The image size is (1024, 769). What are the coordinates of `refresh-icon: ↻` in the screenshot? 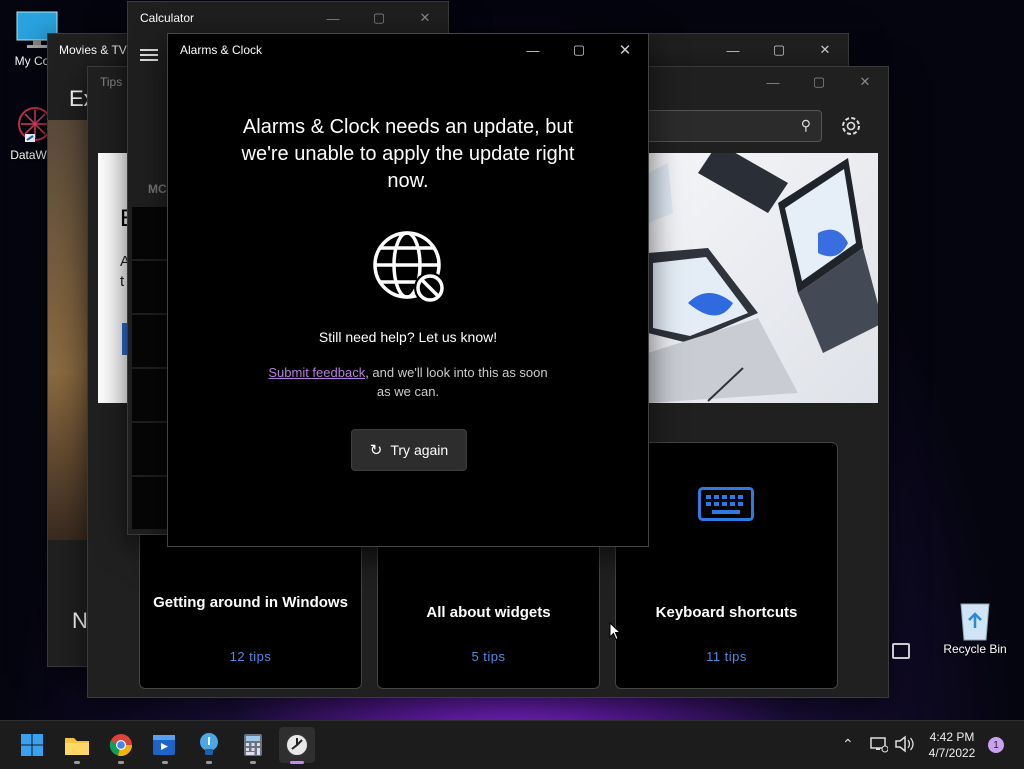 It's located at (376, 450).